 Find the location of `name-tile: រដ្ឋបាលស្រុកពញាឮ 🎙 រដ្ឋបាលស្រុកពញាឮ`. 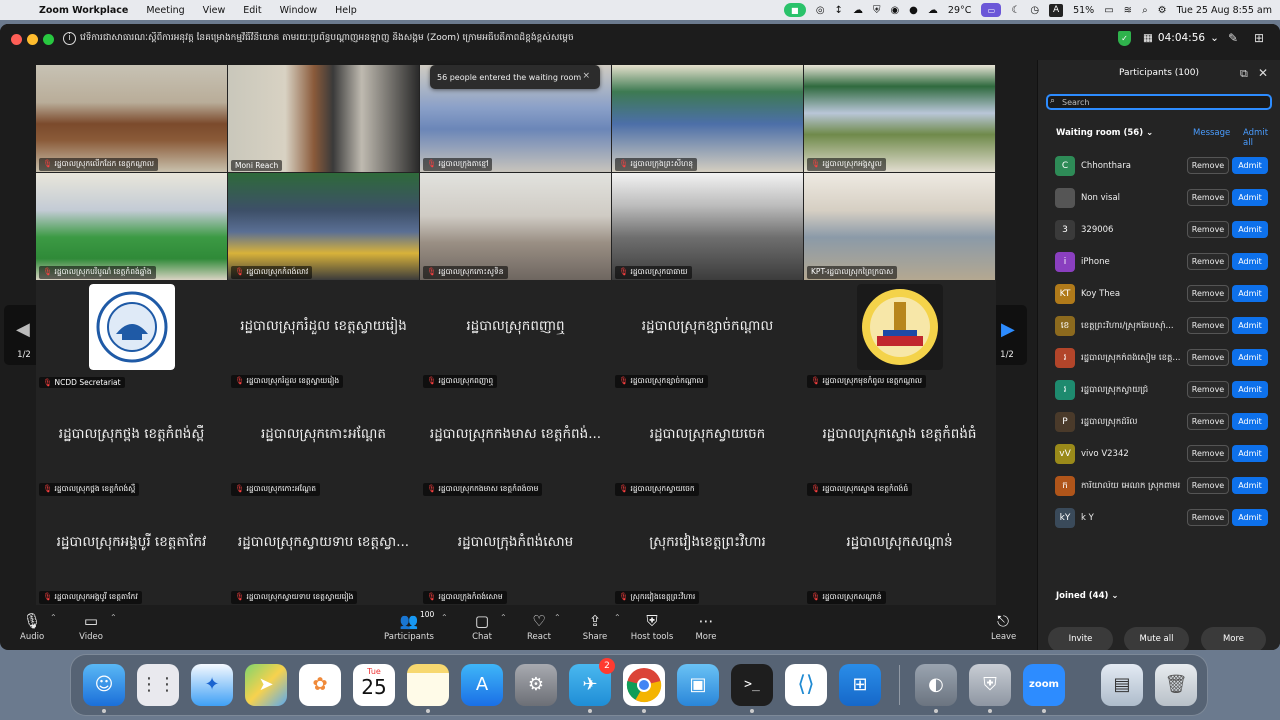

name-tile: រដ្ឋបាលស្រុកពញាឮ 🎙 រដ្ឋបាលស្រុកពញាឮ is located at coordinates (515, 335).